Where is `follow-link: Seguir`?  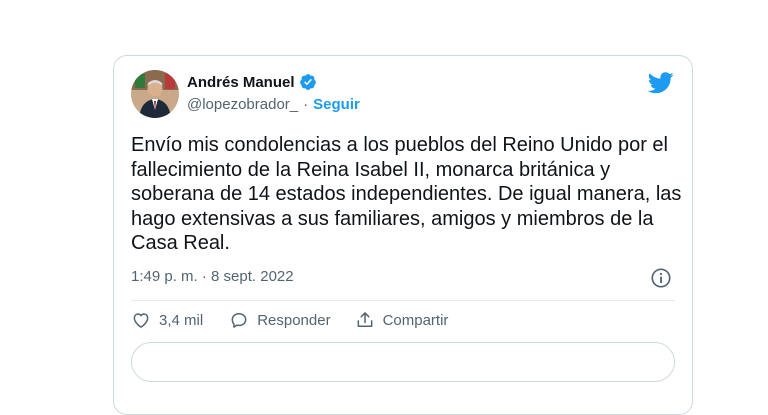 follow-link: Seguir is located at coordinates (336, 104).